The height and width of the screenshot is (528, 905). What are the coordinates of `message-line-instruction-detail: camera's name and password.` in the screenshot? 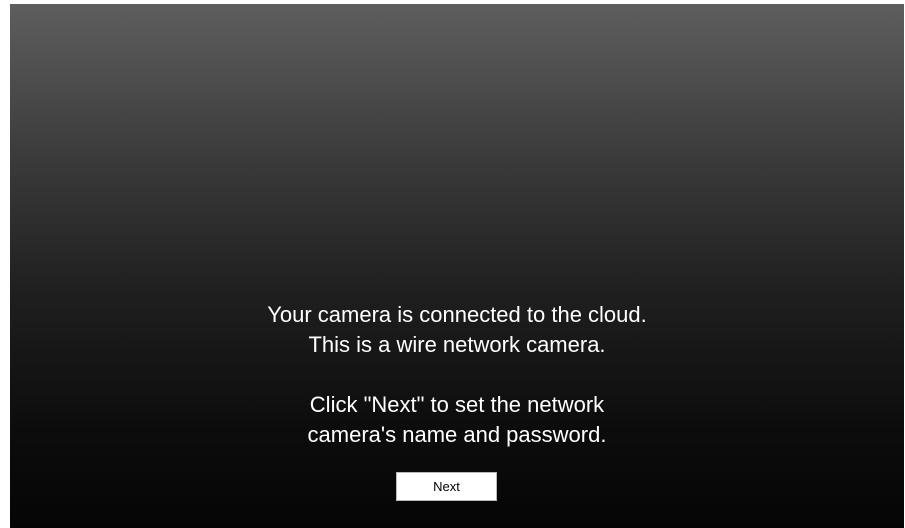 It's located at (457, 434).